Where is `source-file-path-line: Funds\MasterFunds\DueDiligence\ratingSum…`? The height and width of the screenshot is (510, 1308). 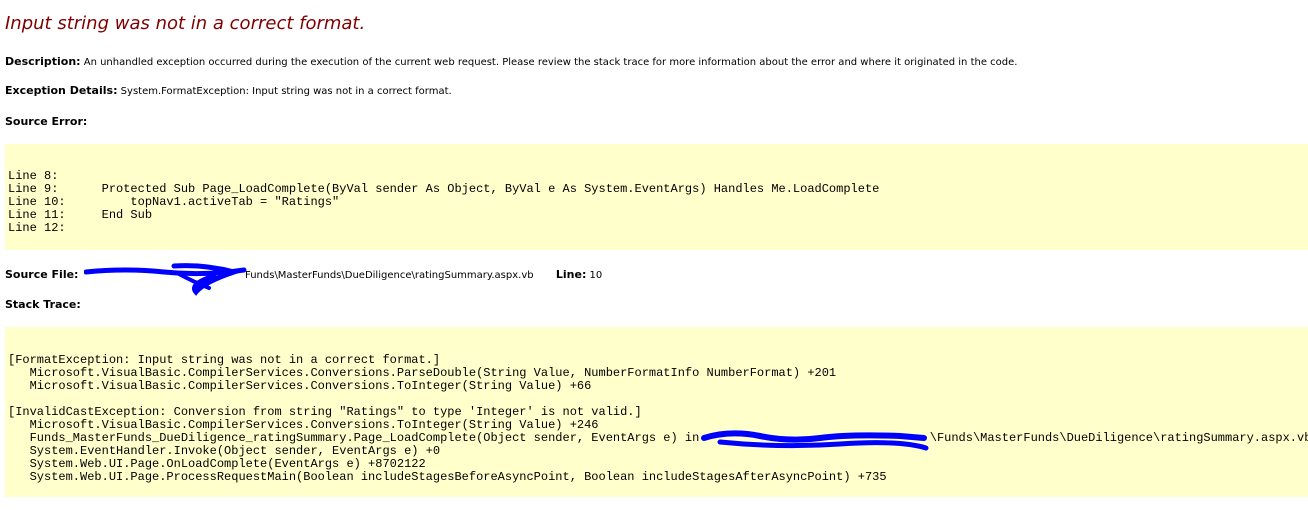 source-file-path-line: Funds\MasterFunds\DueDiligence\ratingSum… is located at coordinates (423, 274).